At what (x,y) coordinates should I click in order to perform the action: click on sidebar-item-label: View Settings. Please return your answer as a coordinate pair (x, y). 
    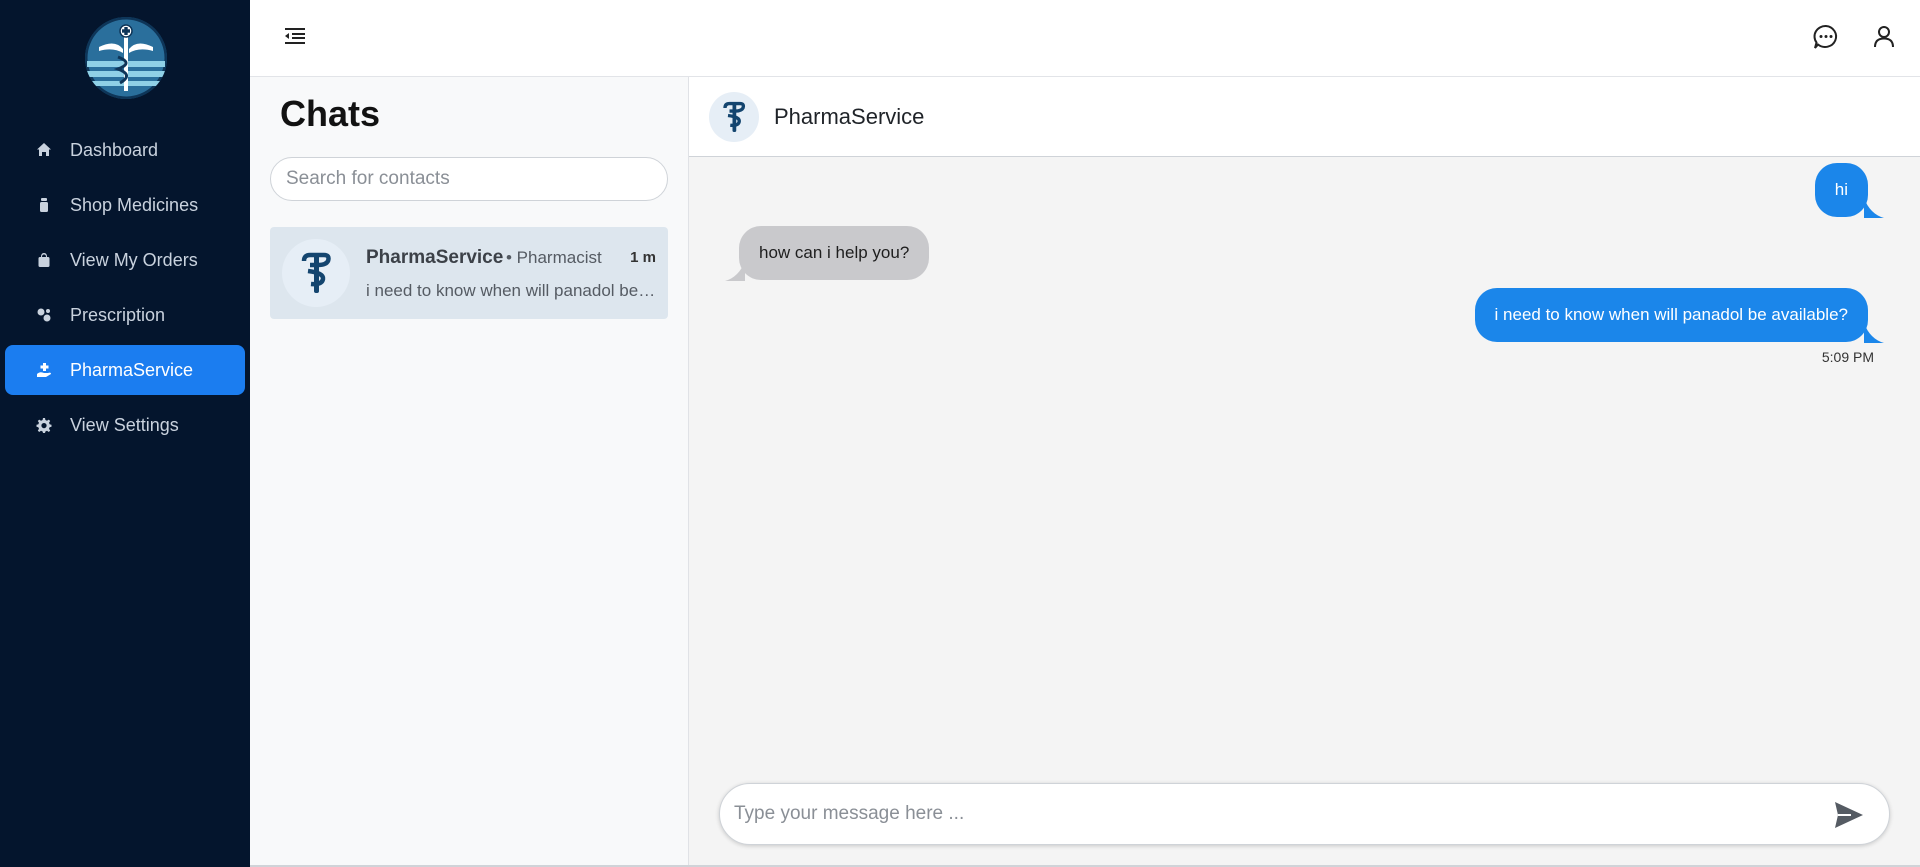
    Looking at the image, I should click on (124, 424).